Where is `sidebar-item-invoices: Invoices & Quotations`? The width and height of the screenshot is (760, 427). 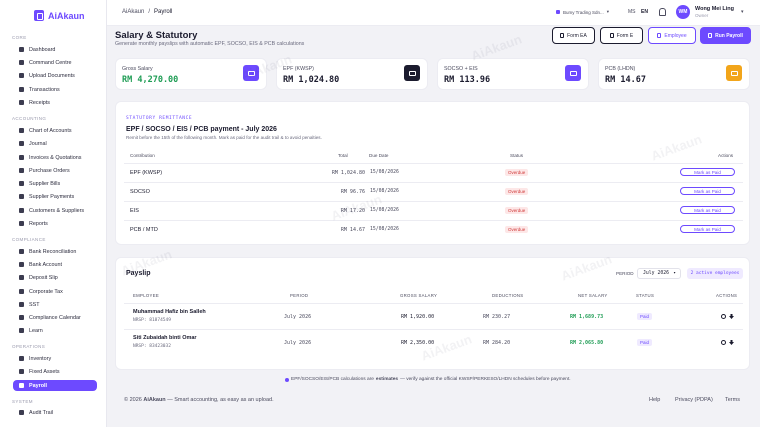
sidebar-item-invoices: Invoices & Quotations is located at coordinates (55, 157).